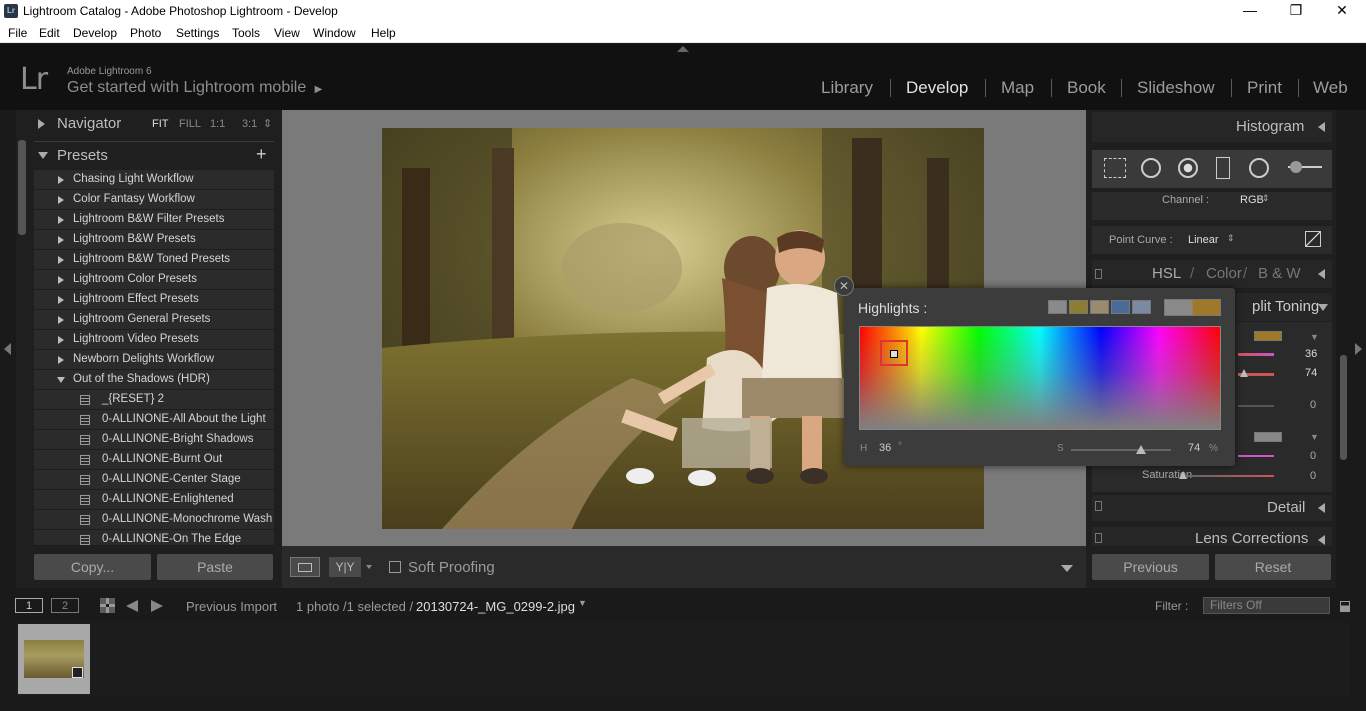 The width and height of the screenshot is (1366, 711). I want to click on left-panel-scrollbar, so click(22, 187).